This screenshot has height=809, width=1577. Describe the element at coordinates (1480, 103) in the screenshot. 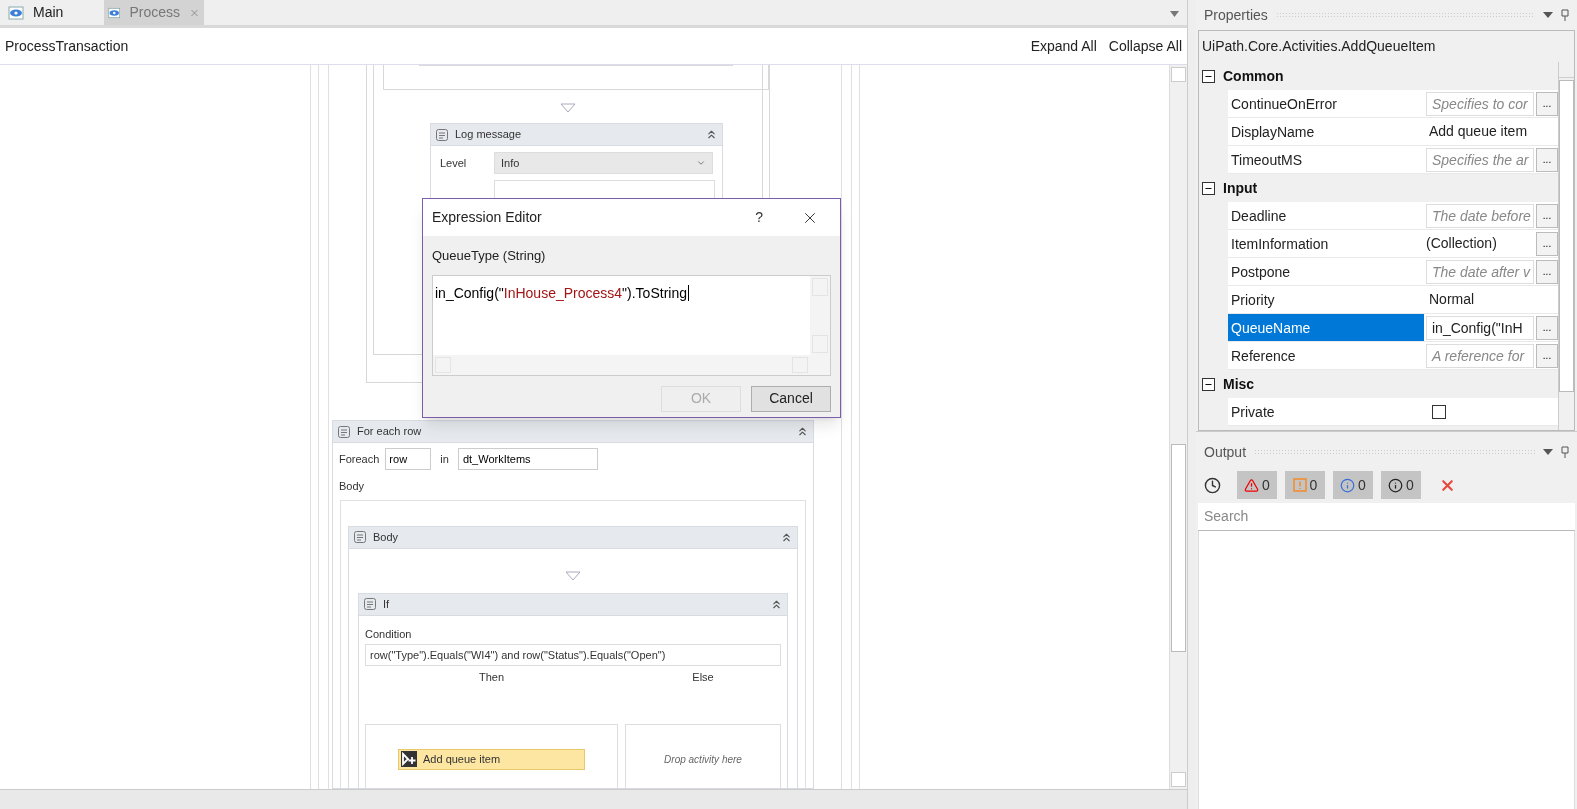

I see `property-value-field: Specifies to cor` at that location.